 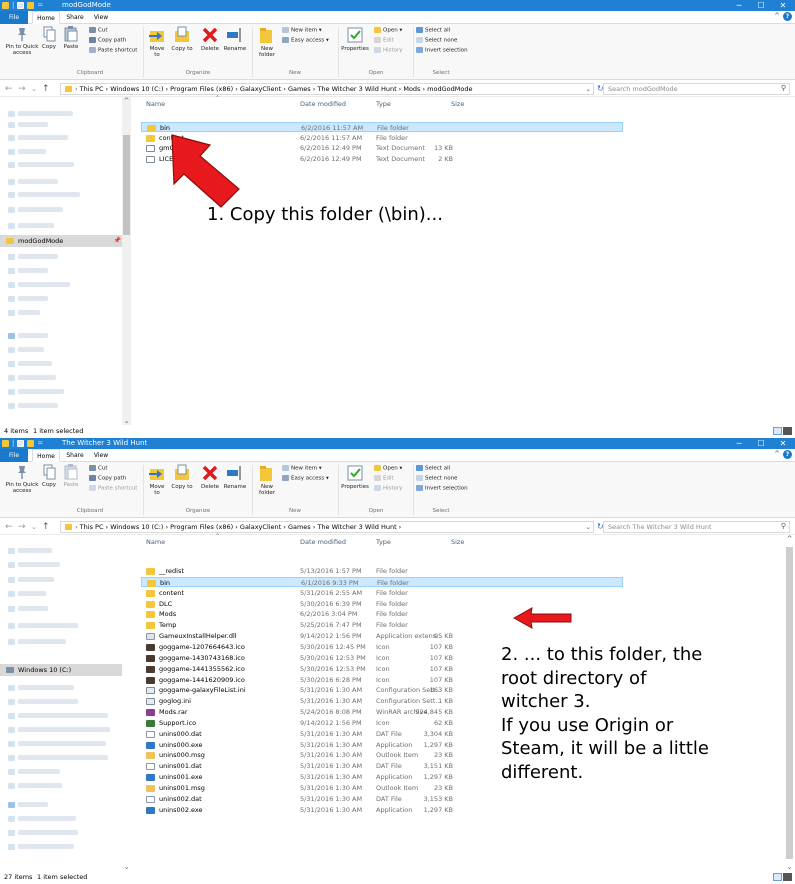 What do you see at coordinates (542, 772) in the screenshot?
I see `instruction-line: different.` at bounding box center [542, 772].